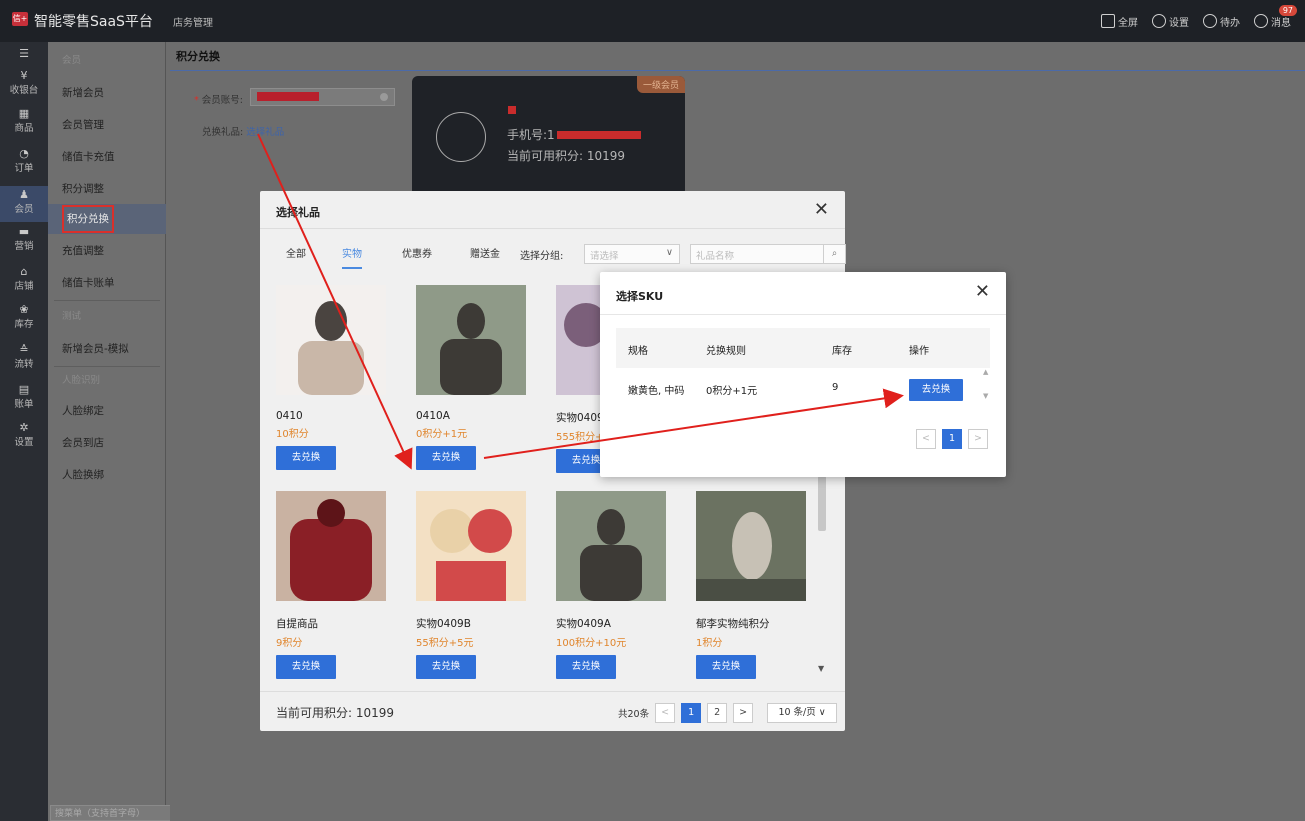 This screenshot has width=1305, height=821. I want to click on tab-physical: 实物, so click(352, 258).